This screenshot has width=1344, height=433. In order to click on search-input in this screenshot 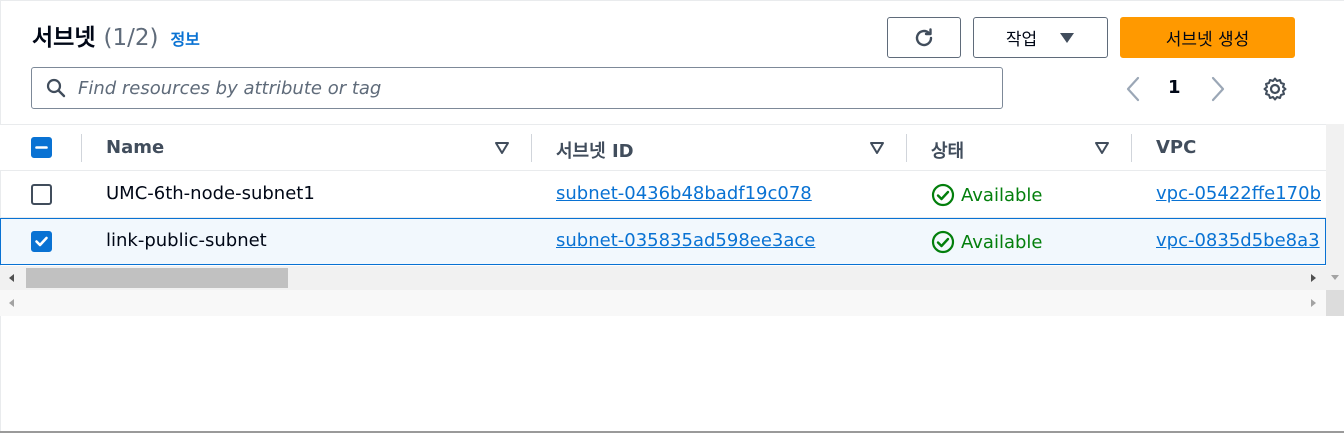, I will do `click(518, 88)`.